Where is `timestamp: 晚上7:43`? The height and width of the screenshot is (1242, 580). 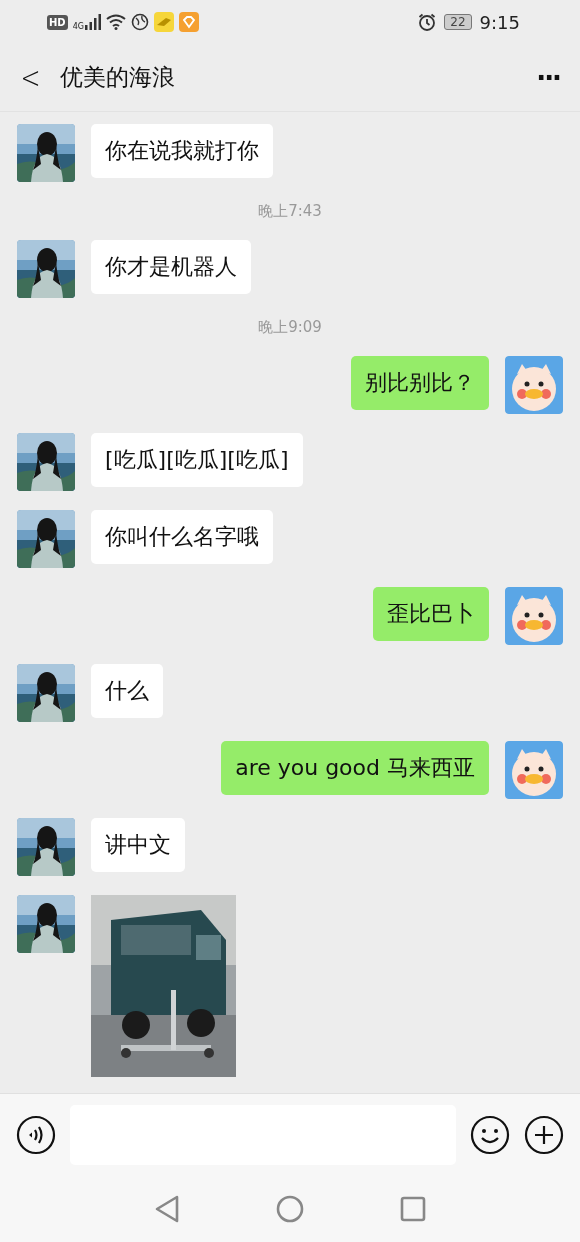 timestamp: 晚上7:43 is located at coordinates (290, 211).